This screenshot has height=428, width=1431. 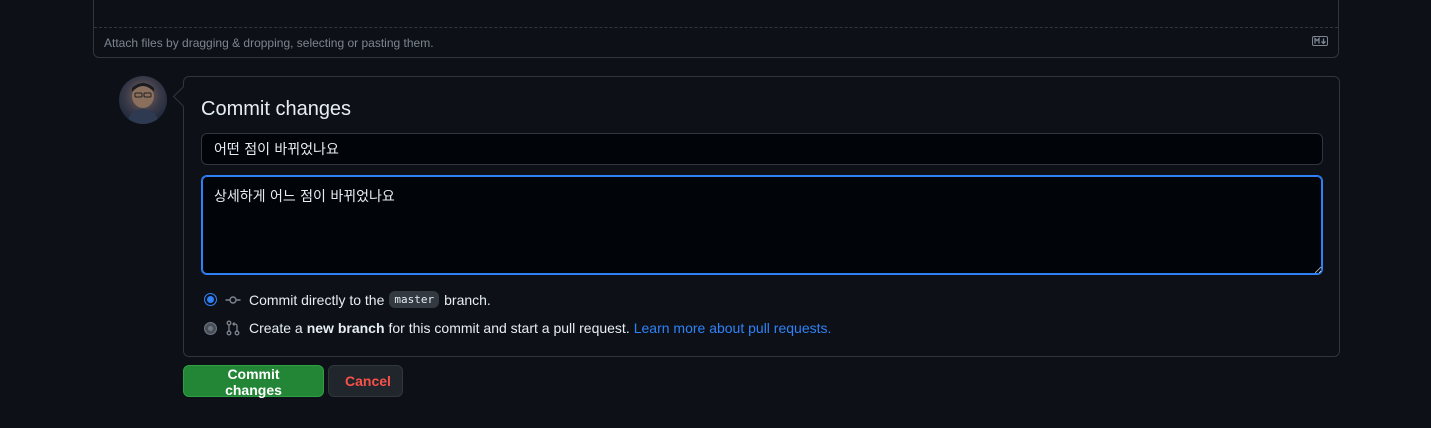 I want to click on git-commit-icon, so click(x=233, y=299).